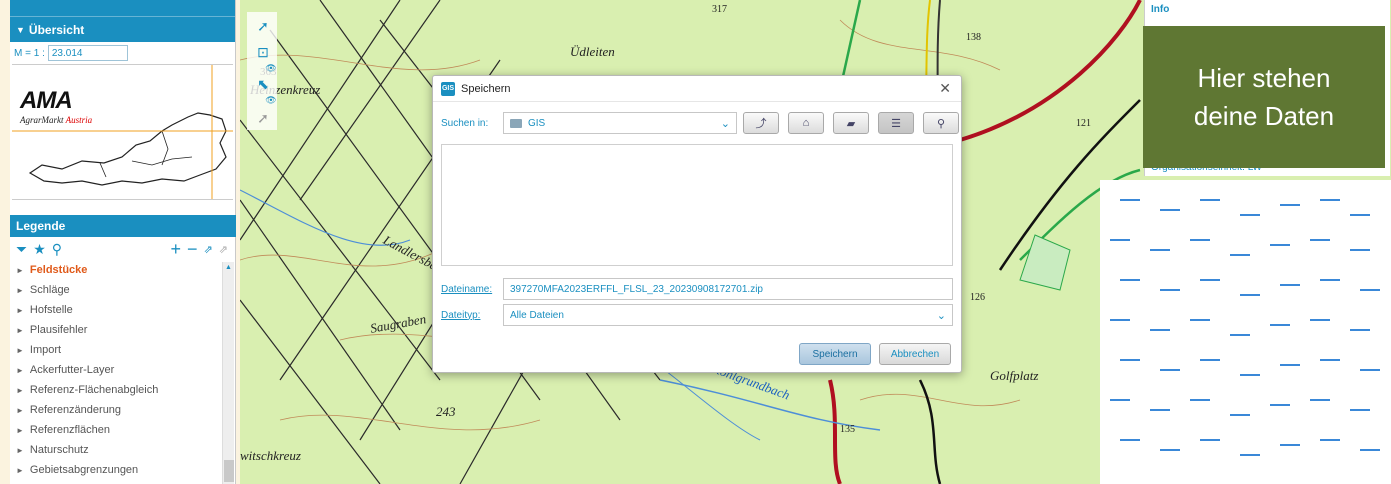 The width and height of the screenshot is (1391, 484). Describe the element at coordinates (94, 390) in the screenshot. I see `legend-item-label: Referenz-Flächenabgleich` at that location.